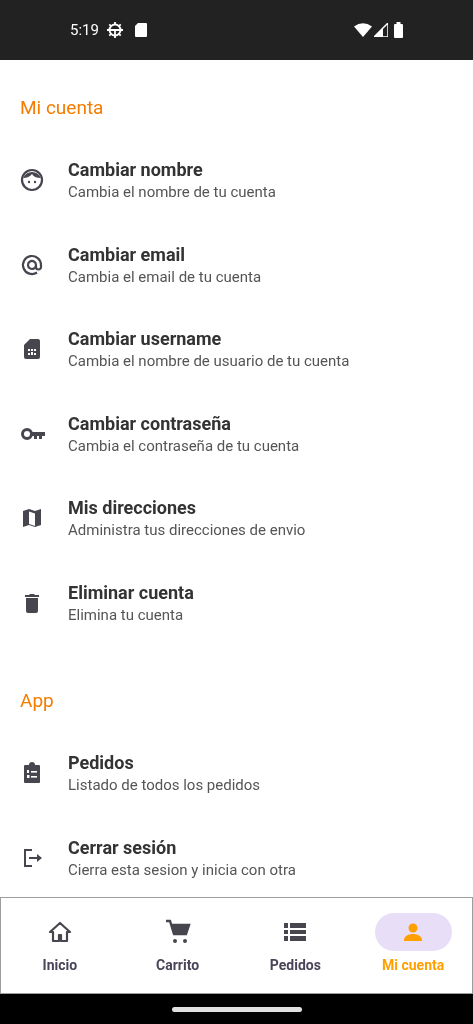  Describe the element at coordinates (32, 180) in the screenshot. I see `face-icon` at that location.